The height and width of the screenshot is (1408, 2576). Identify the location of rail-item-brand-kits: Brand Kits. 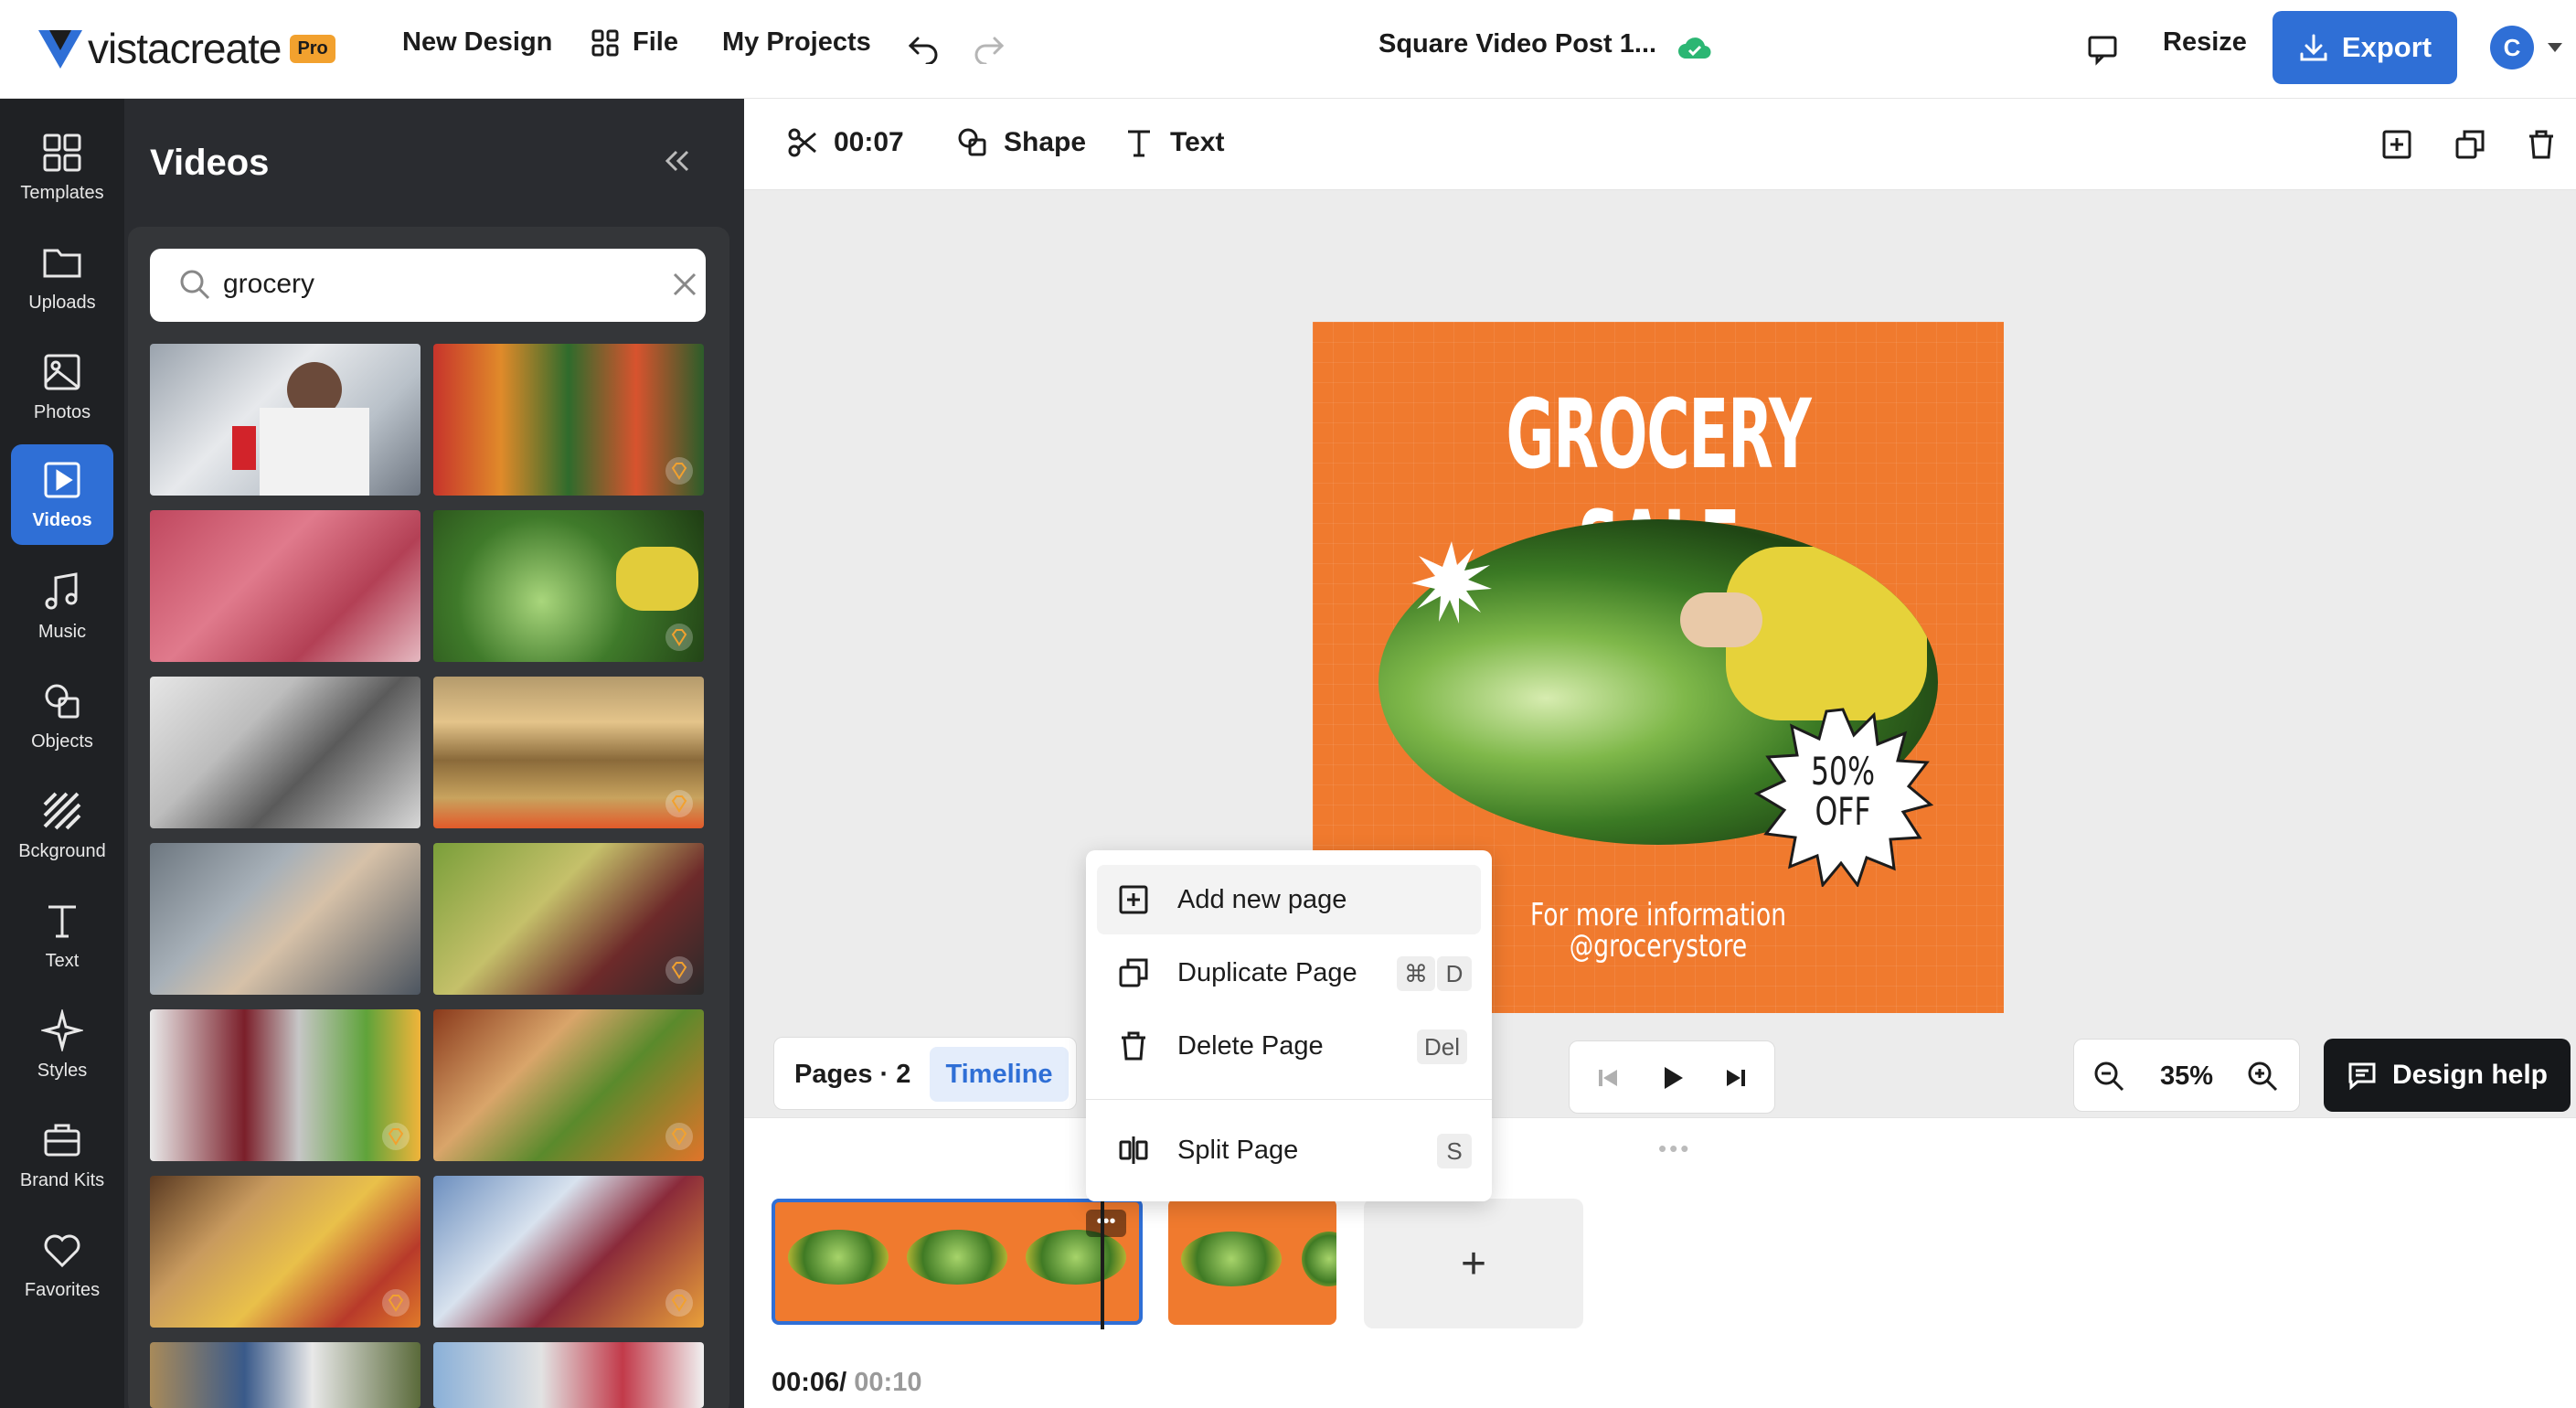
(62, 1154).